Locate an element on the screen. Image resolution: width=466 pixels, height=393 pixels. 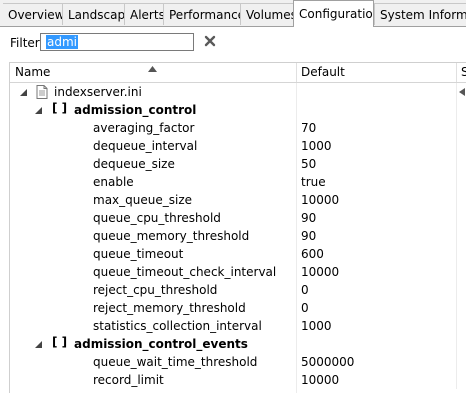
parameter-default-value: 1000 is located at coordinates (316, 146).